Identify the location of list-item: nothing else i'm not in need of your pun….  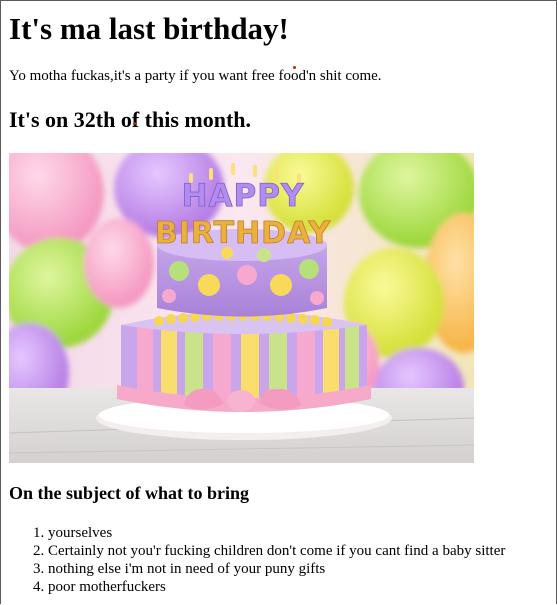
(276, 569).